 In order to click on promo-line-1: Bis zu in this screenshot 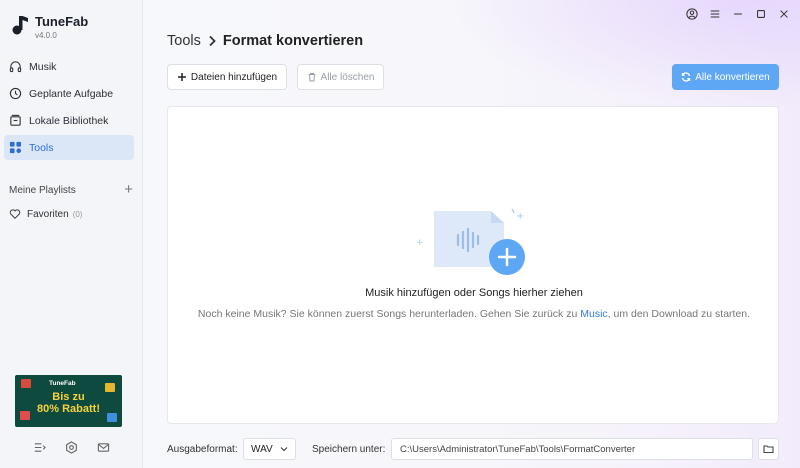, I will do `click(68, 397)`.